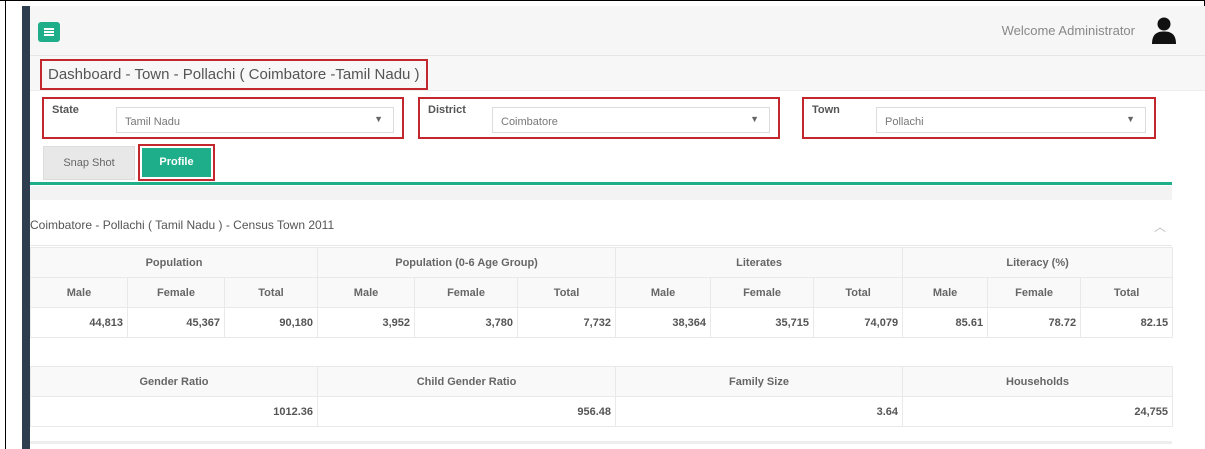 This screenshot has width=1205, height=449. Describe the element at coordinates (1038, 262) in the screenshot. I see `group-header: Literacy (%)` at that location.